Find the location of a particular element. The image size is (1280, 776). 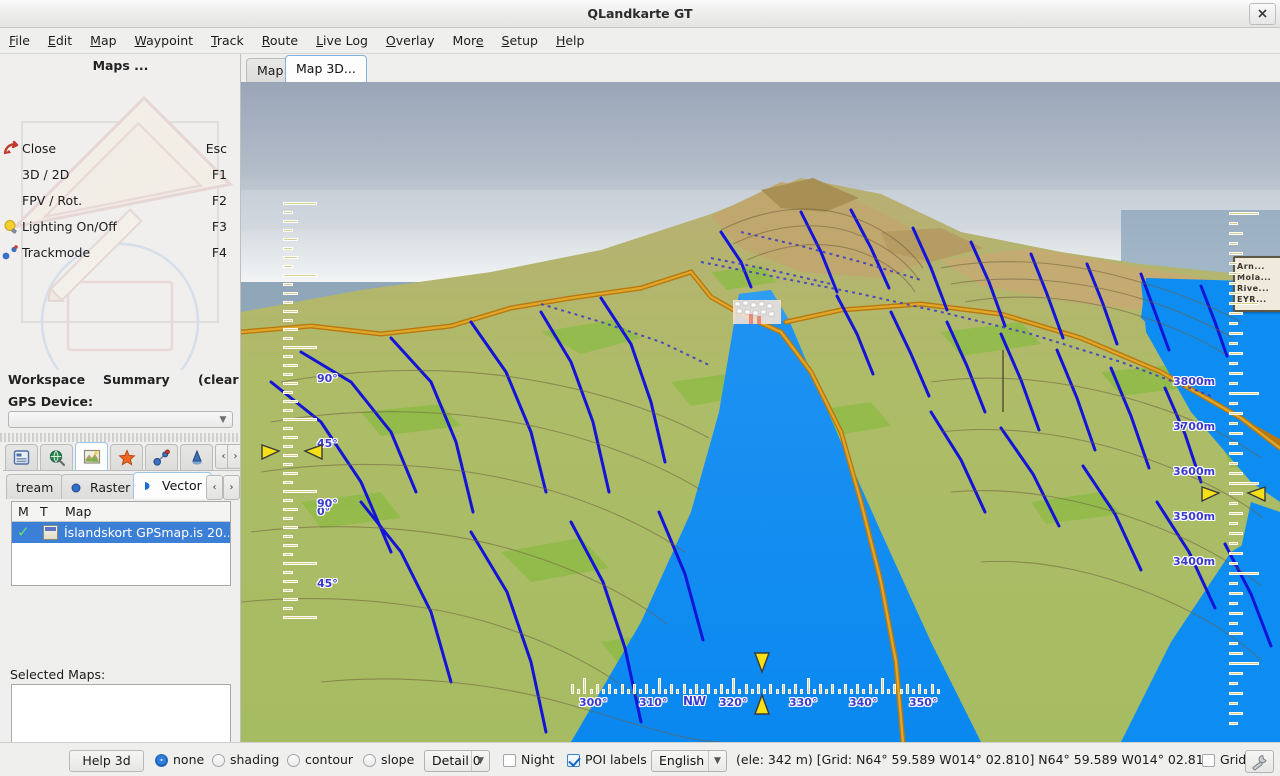

detail-level-combo: Detail 0 ▼ is located at coordinates (457, 761).